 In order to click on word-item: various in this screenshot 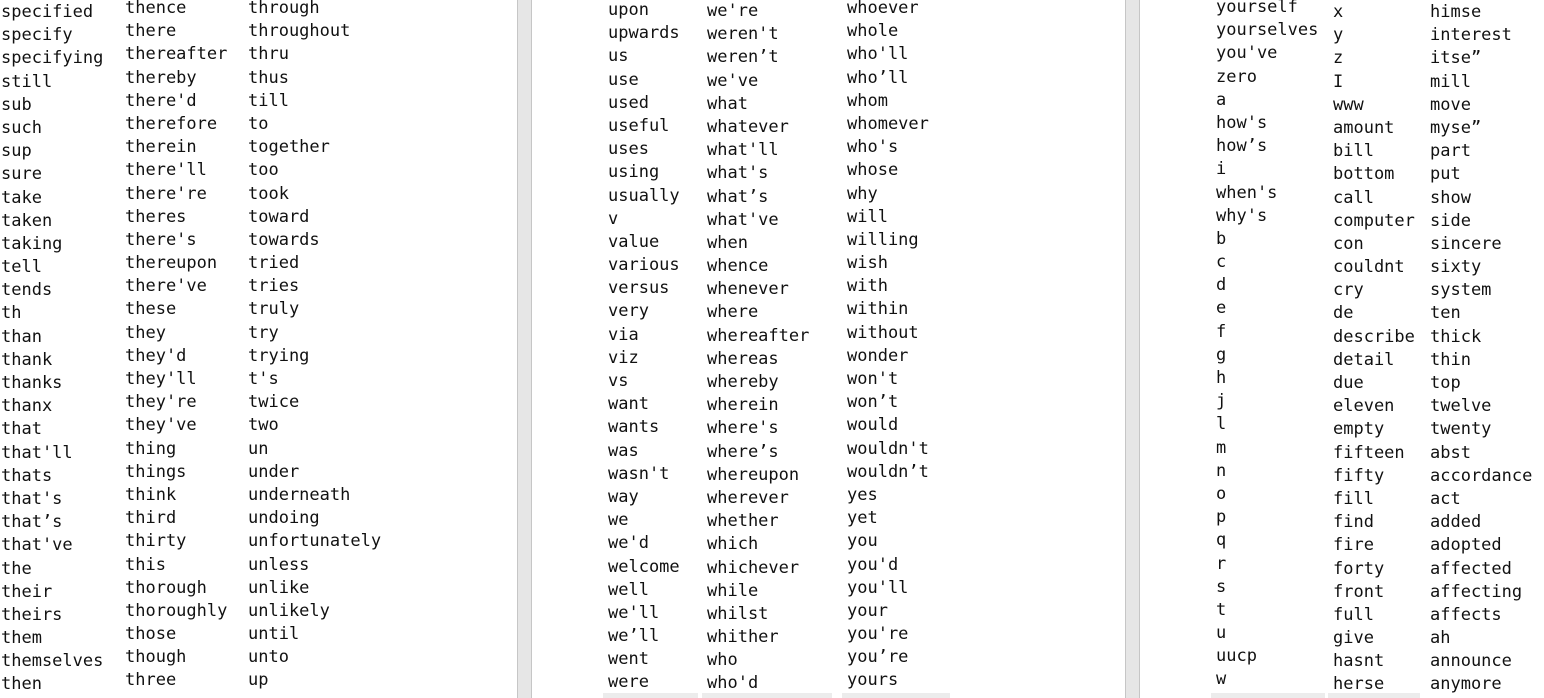, I will do `click(644, 265)`.